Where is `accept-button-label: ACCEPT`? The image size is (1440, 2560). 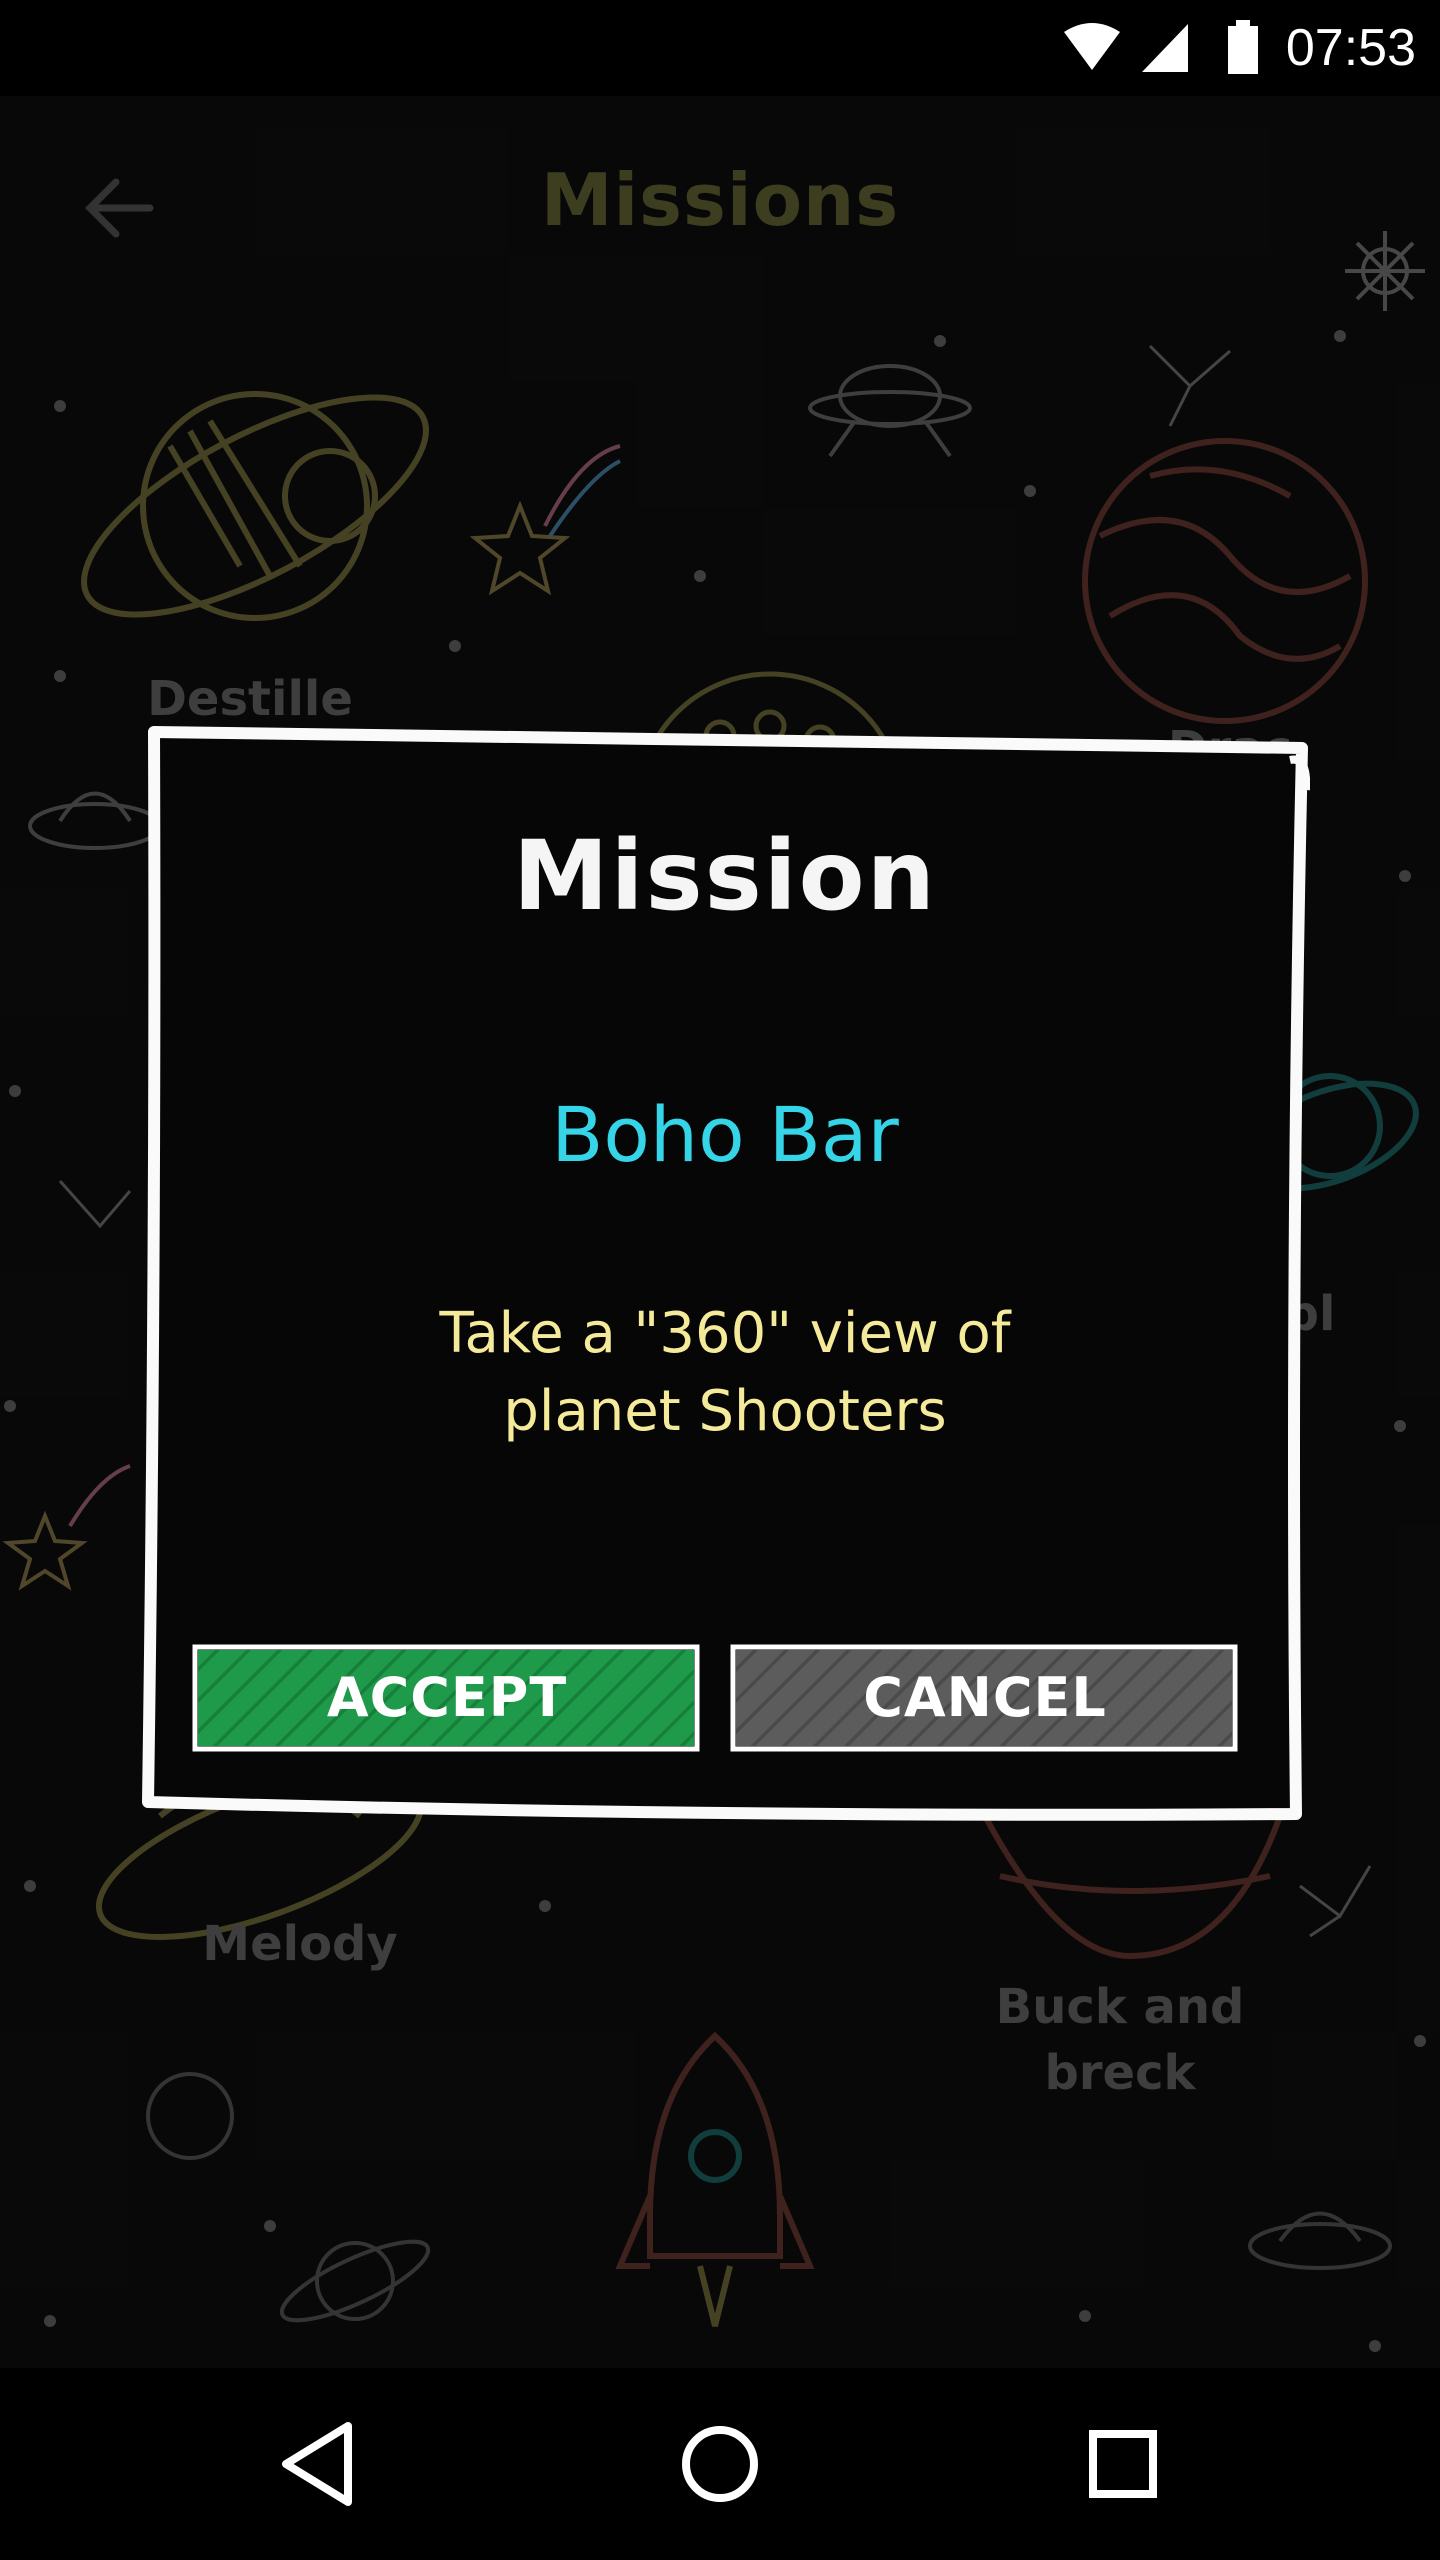 accept-button-label: ACCEPT is located at coordinates (447, 1697).